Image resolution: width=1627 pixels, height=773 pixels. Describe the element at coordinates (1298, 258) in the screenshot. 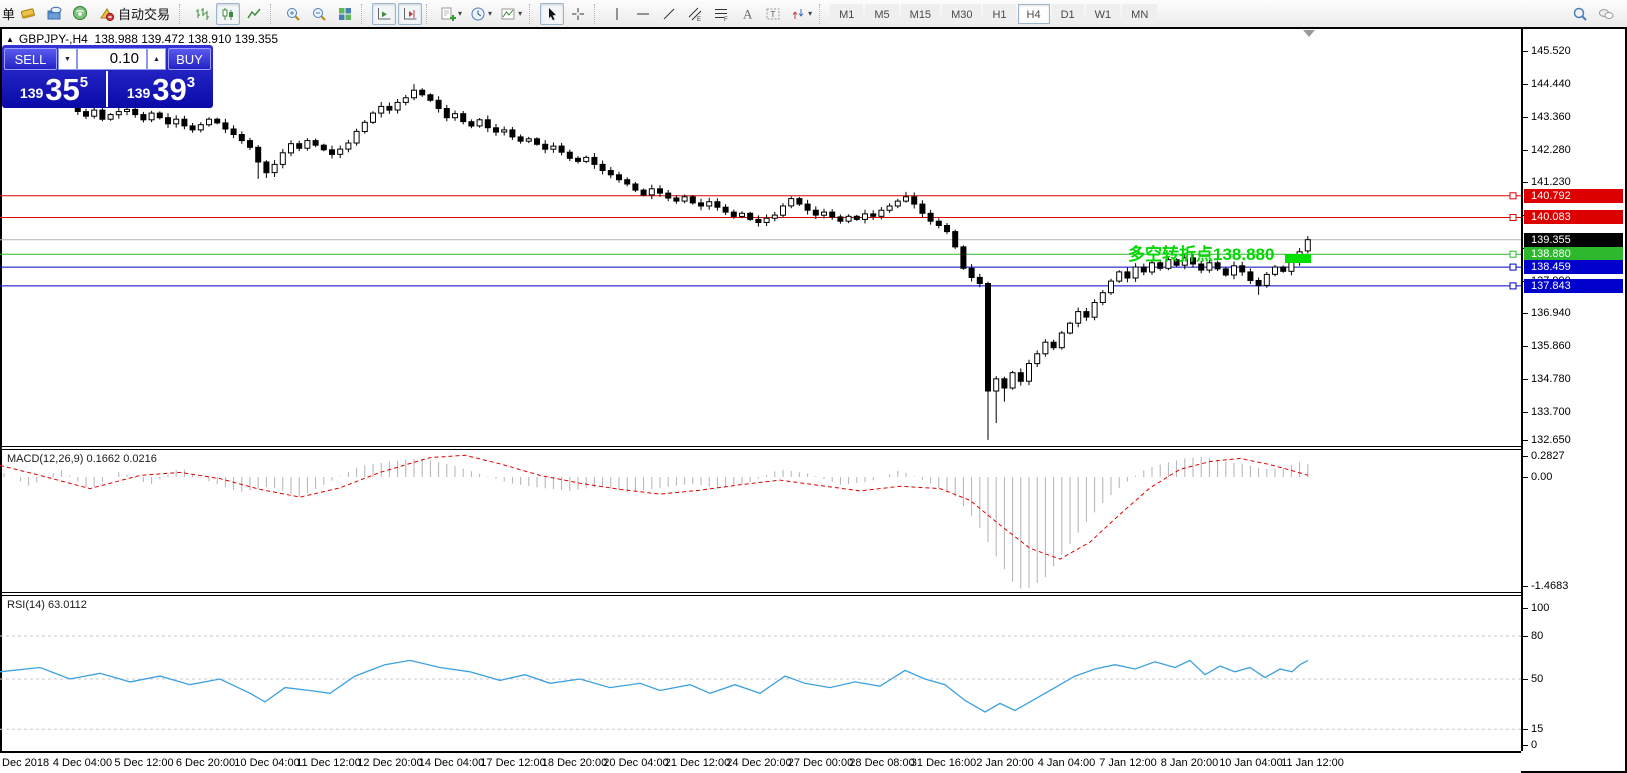

I see `highlight-rectangle` at that location.